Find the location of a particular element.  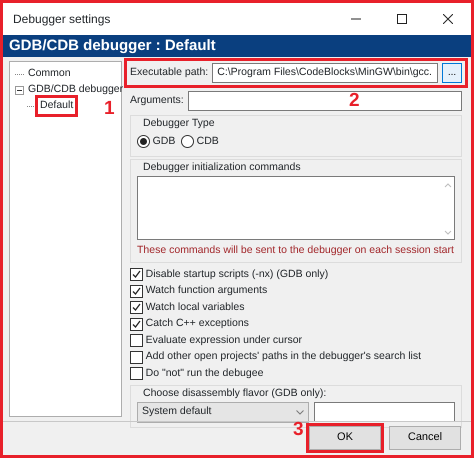

caret-icon is located at coordinates (300, 412).